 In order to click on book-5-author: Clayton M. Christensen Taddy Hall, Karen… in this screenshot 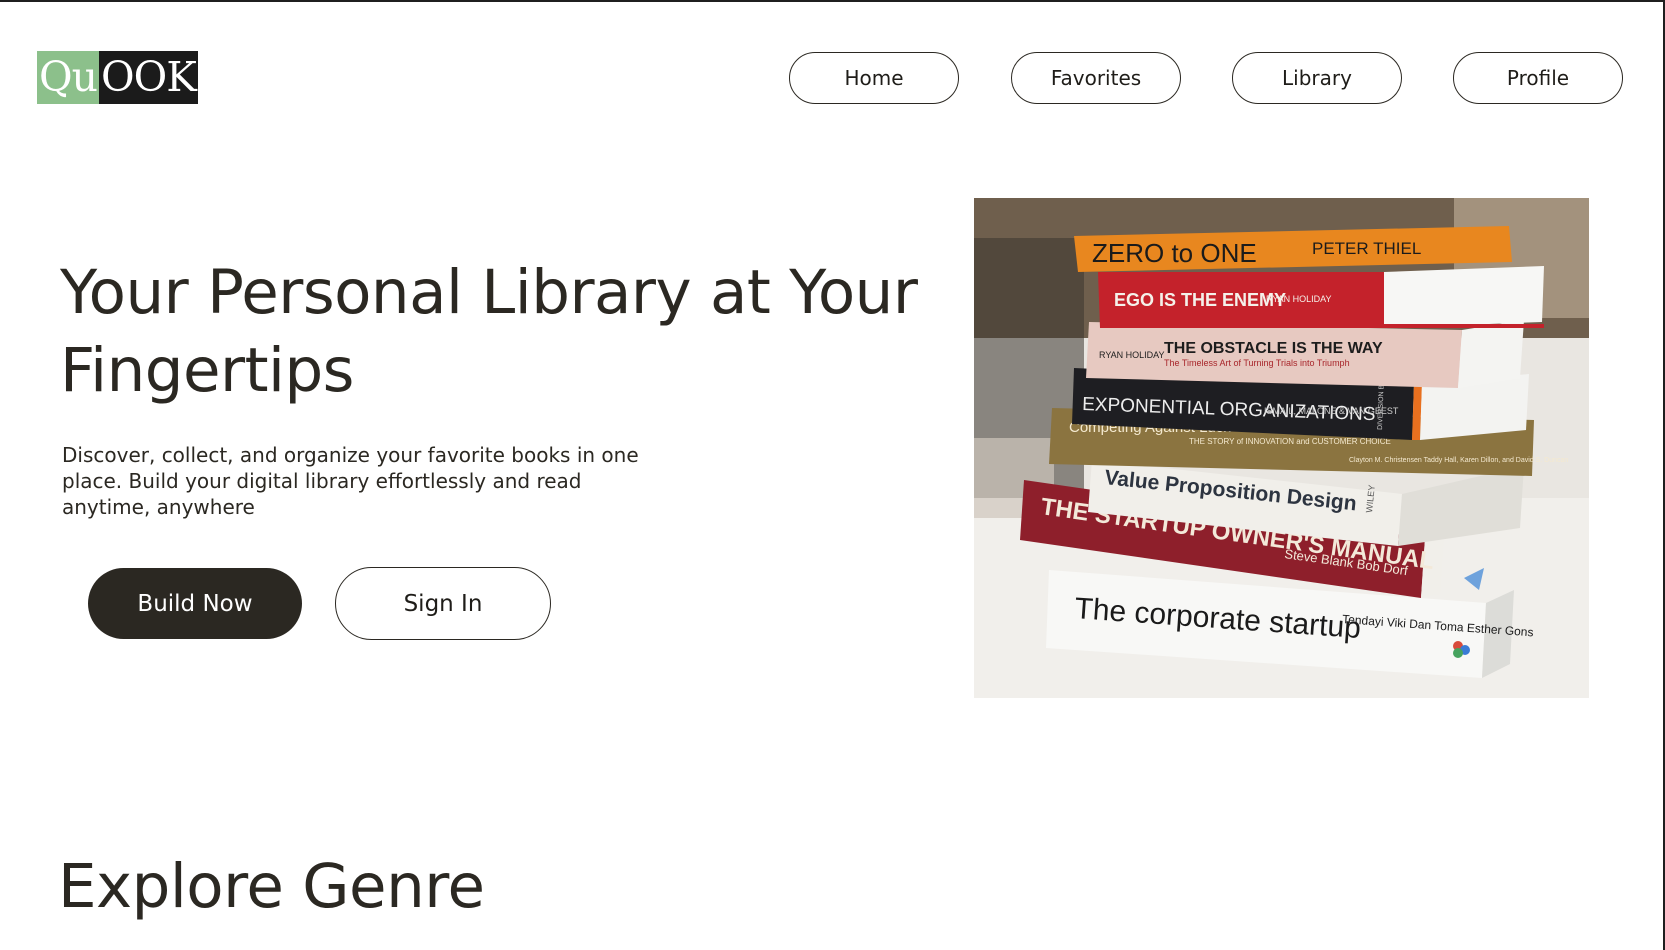, I will do `click(1458, 460)`.